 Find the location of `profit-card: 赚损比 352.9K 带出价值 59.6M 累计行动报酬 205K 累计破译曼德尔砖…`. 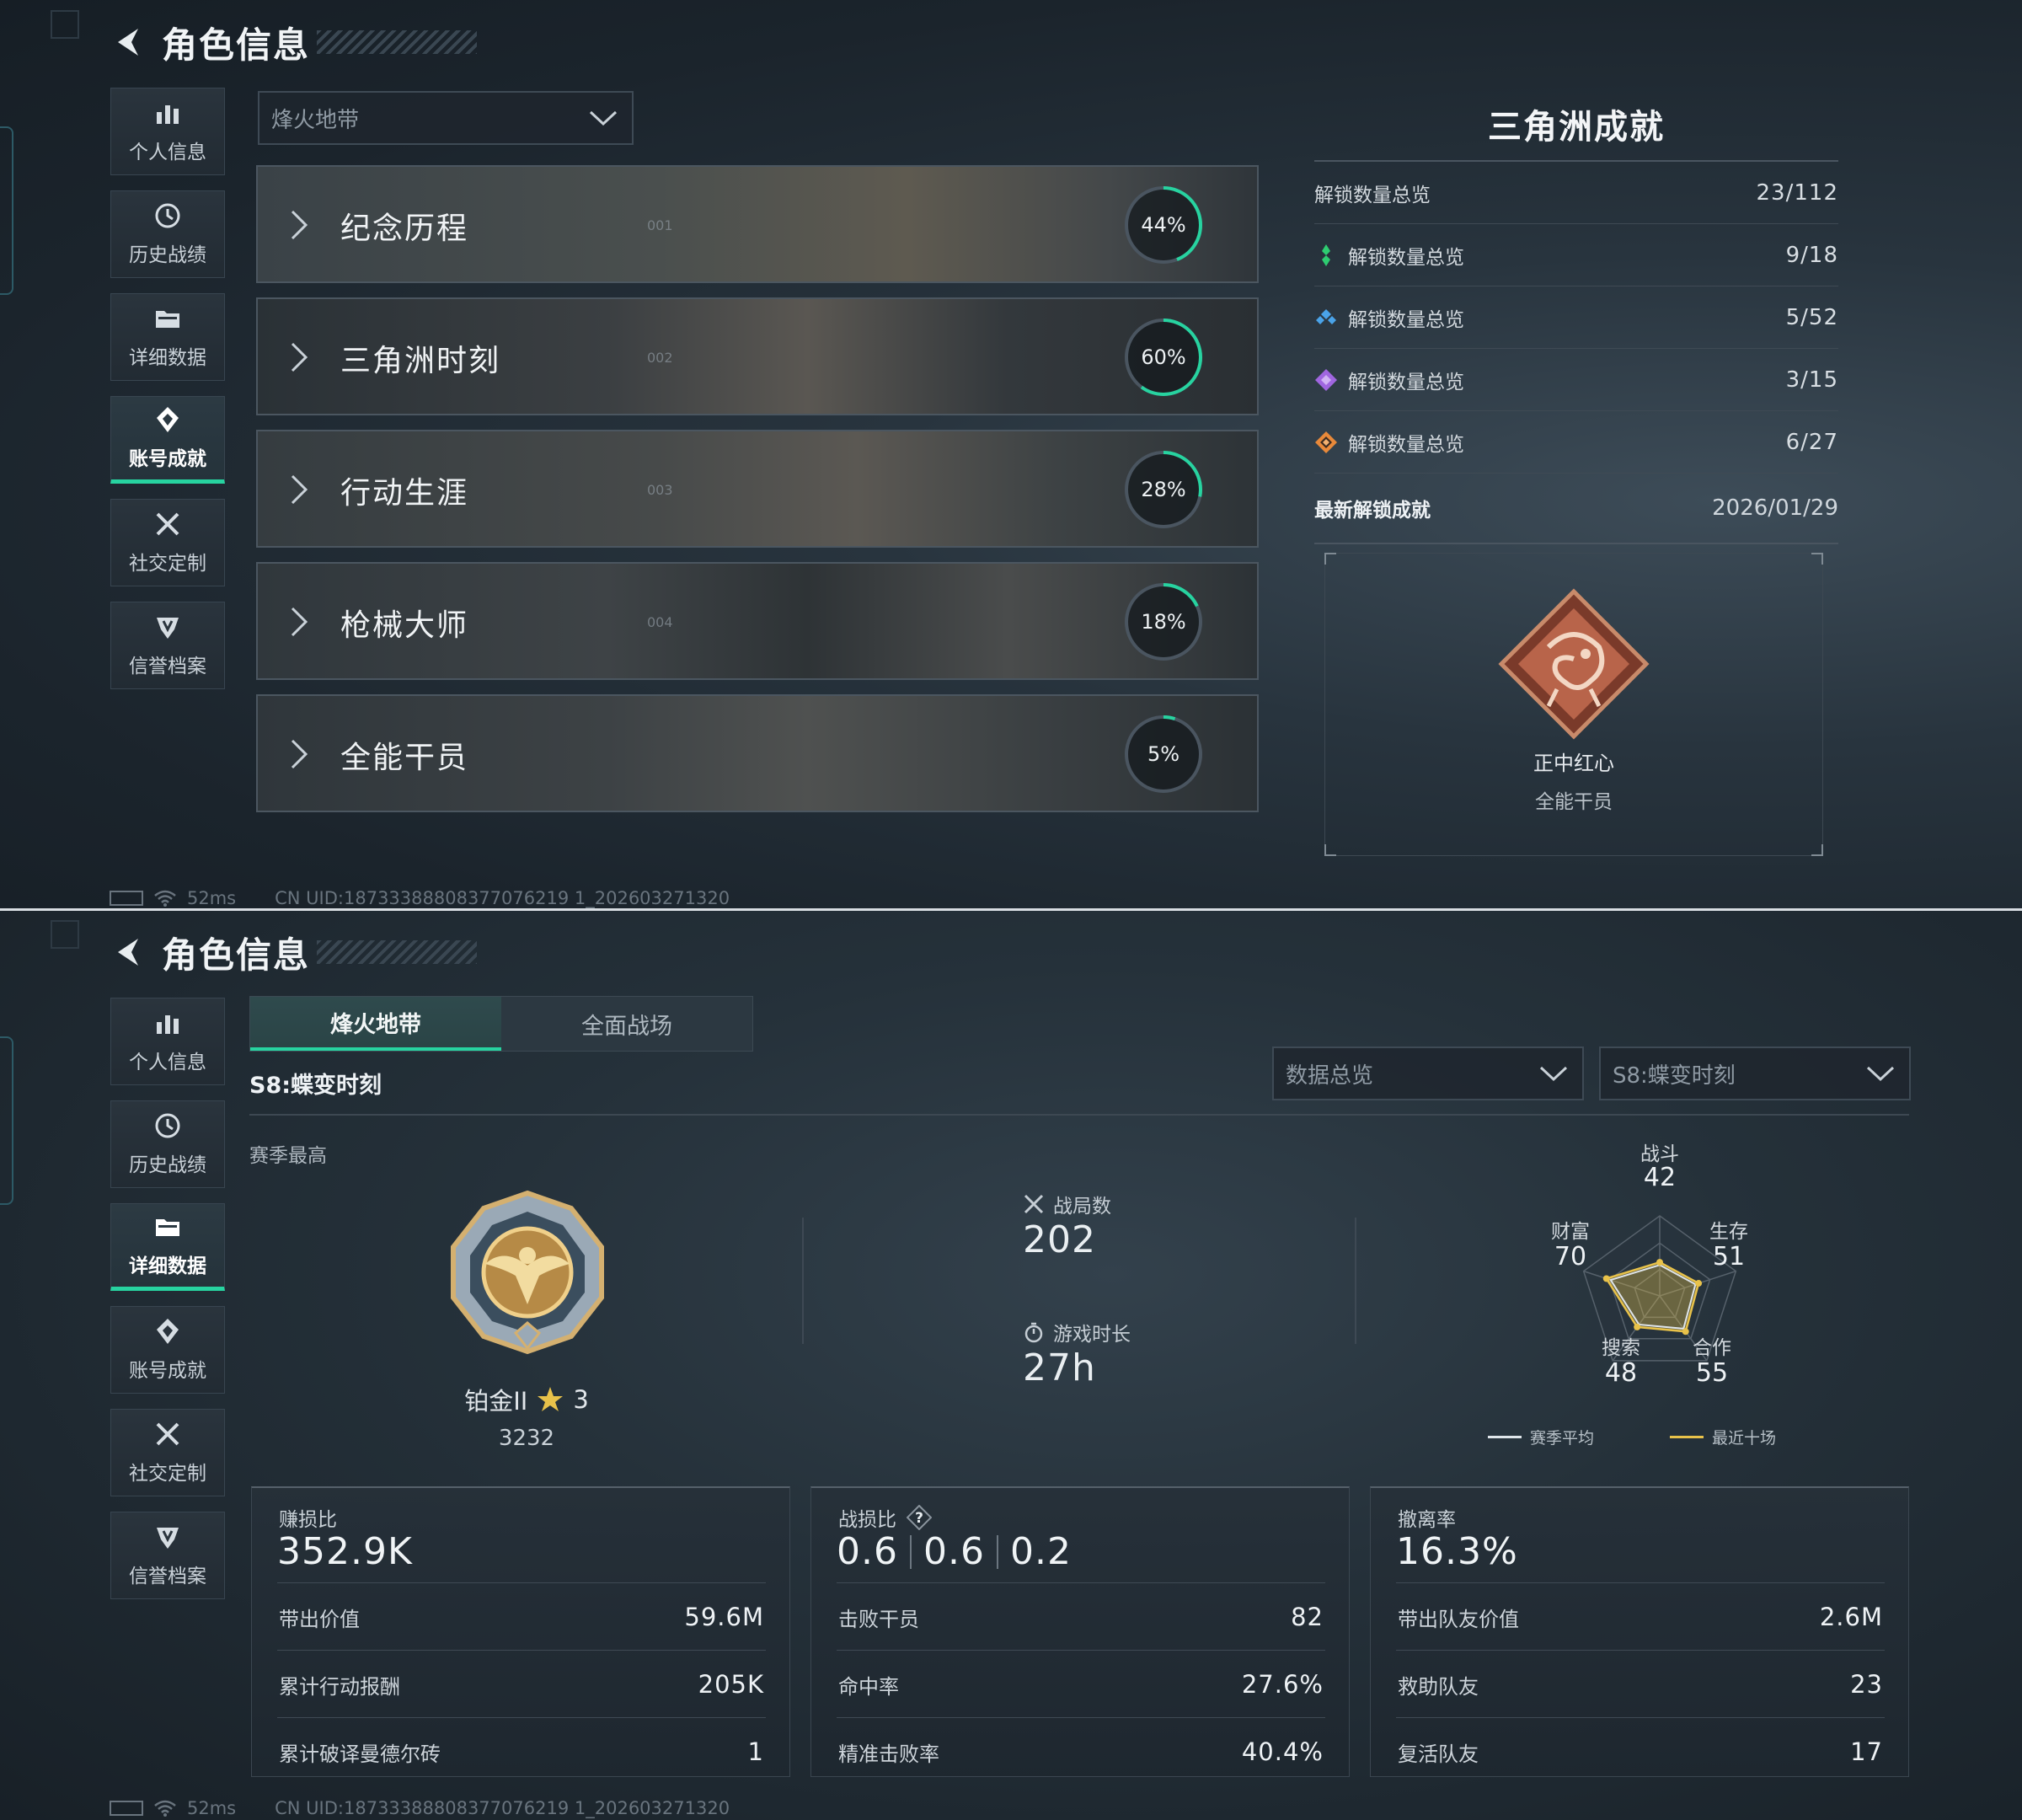

profit-card: 赚损比 352.9K 带出价值 59.6M 累计行动报酬 205K 累计破译曼德尔砖… is located at coordinates (520, 1631).